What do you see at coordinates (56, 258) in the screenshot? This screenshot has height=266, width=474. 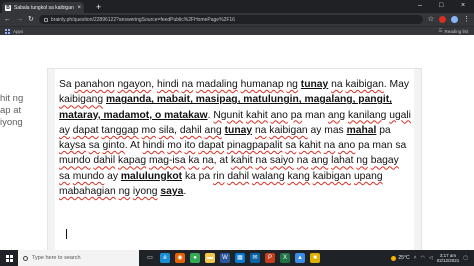 I see `search-placeholder: Type here to search` at bounding box center [56, 258].